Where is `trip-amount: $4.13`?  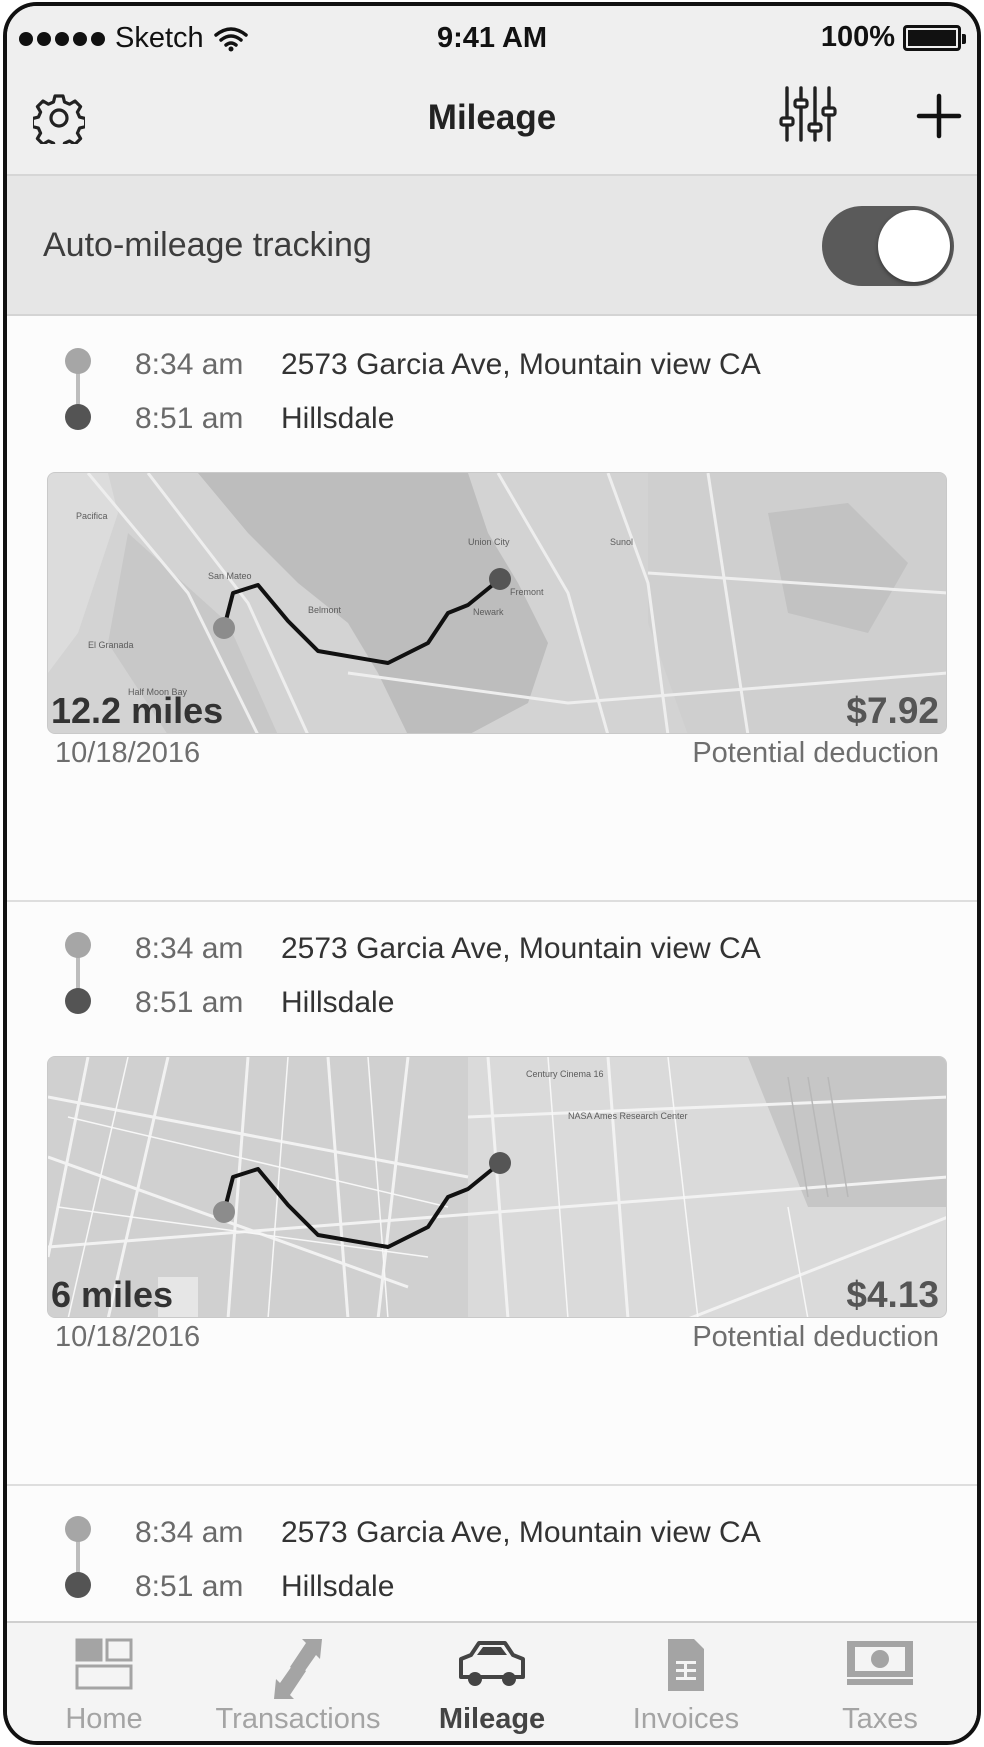
trip-amount: $4.13 is located at coordinates (892, 1294).